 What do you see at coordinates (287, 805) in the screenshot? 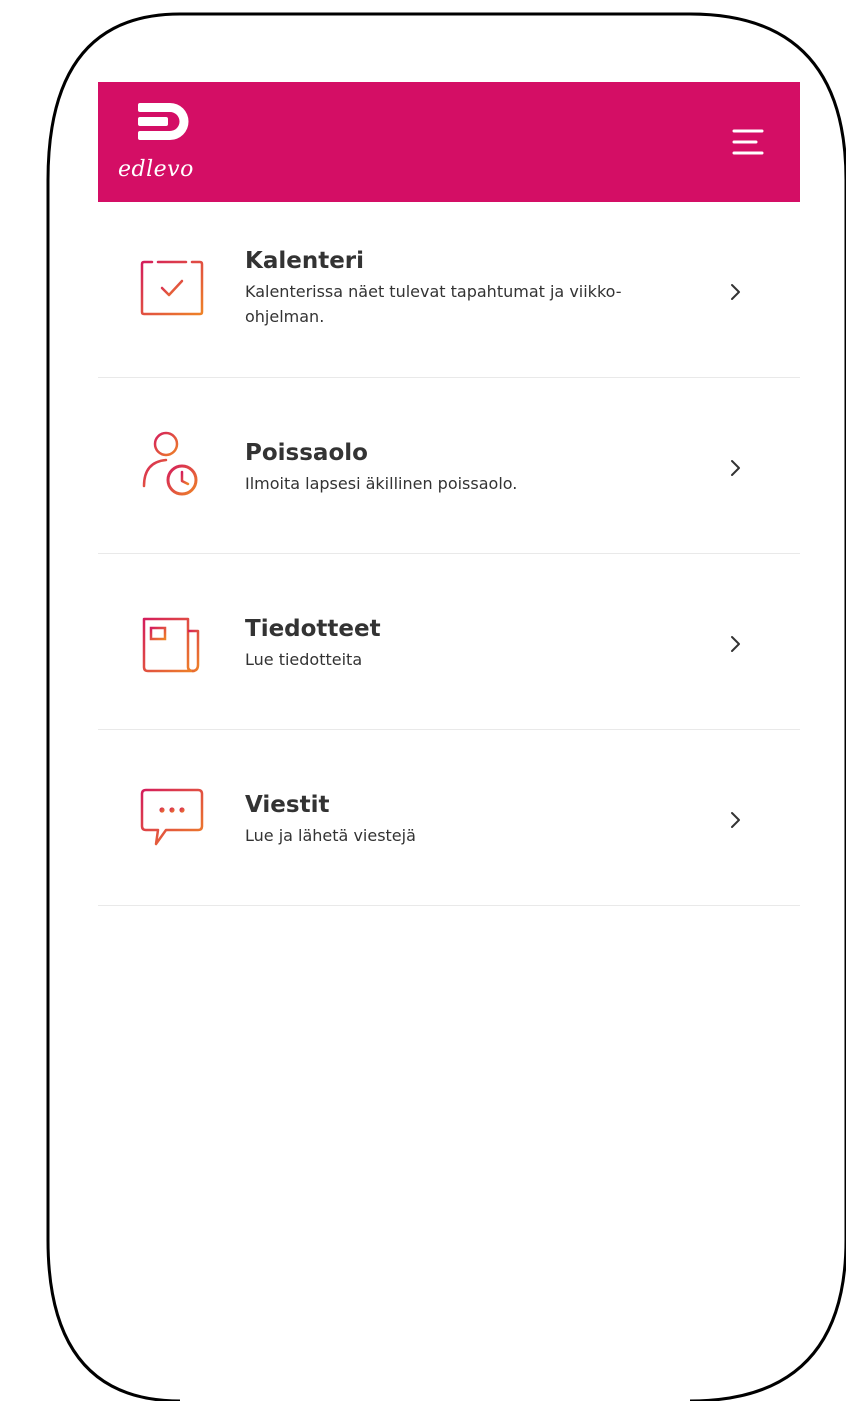
I see `menu-item-title: Viestit` at bounding box center [287, 805].